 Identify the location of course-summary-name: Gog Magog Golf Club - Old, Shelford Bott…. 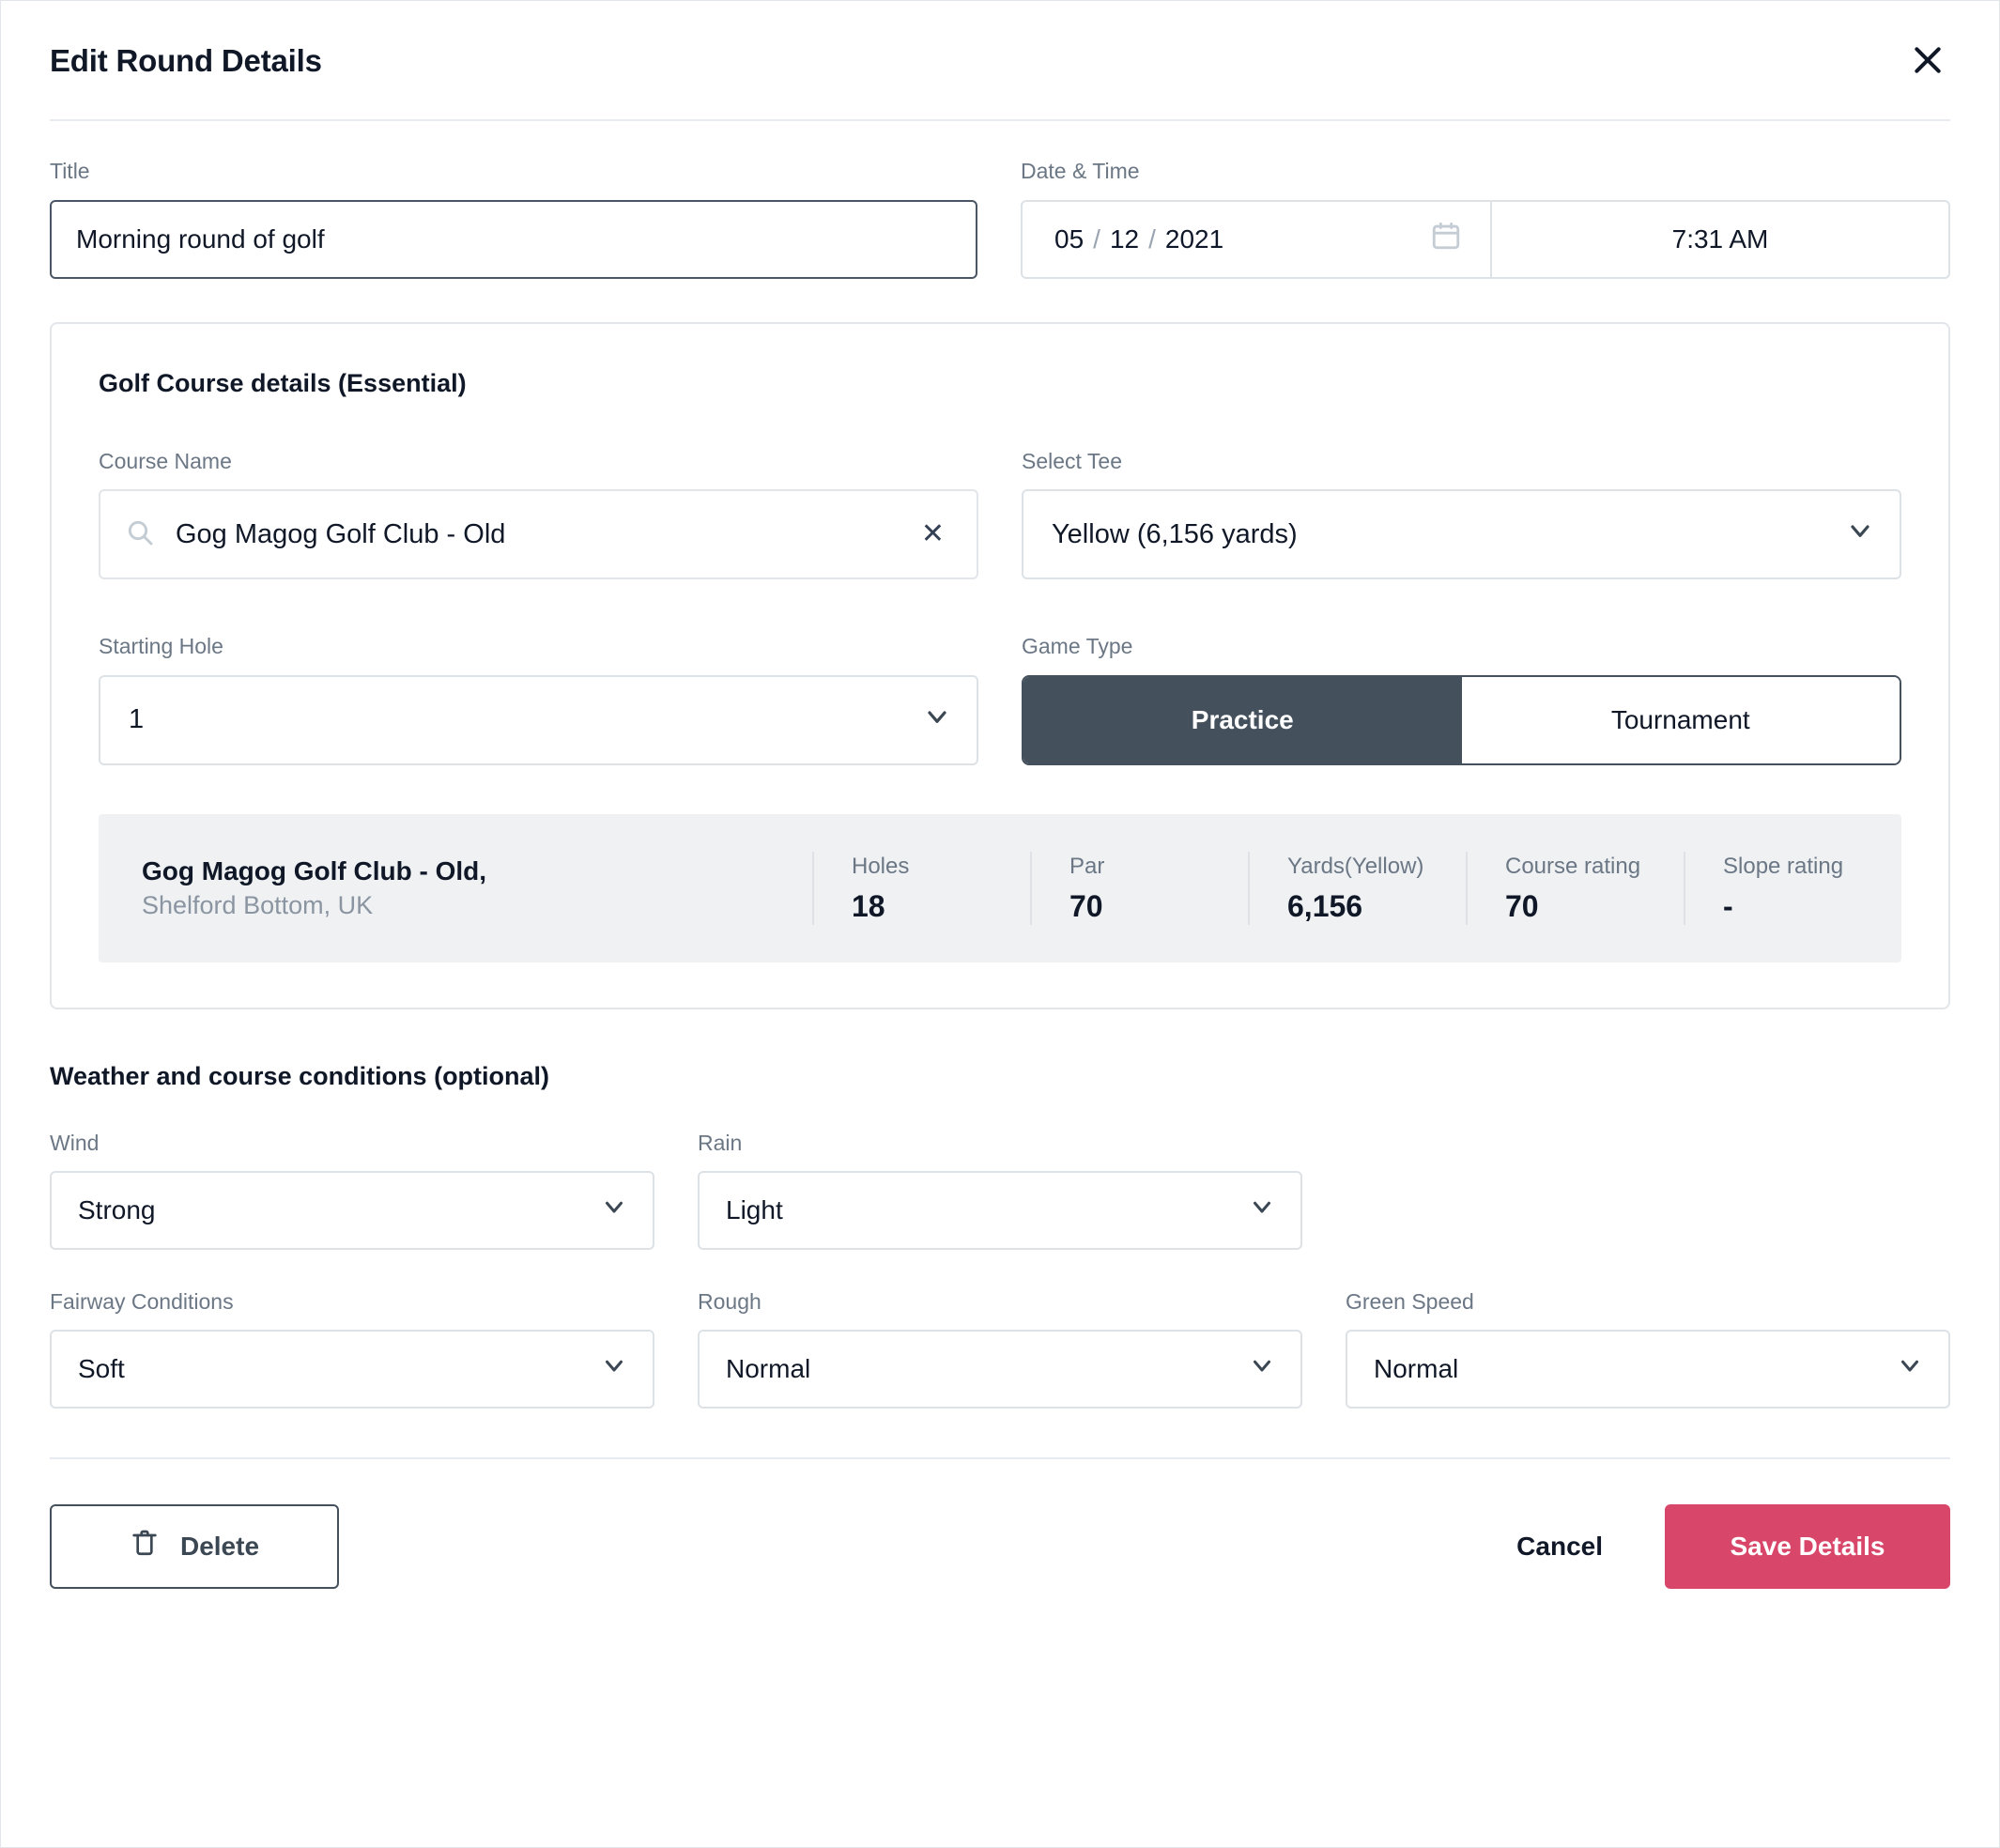
(455, 888).